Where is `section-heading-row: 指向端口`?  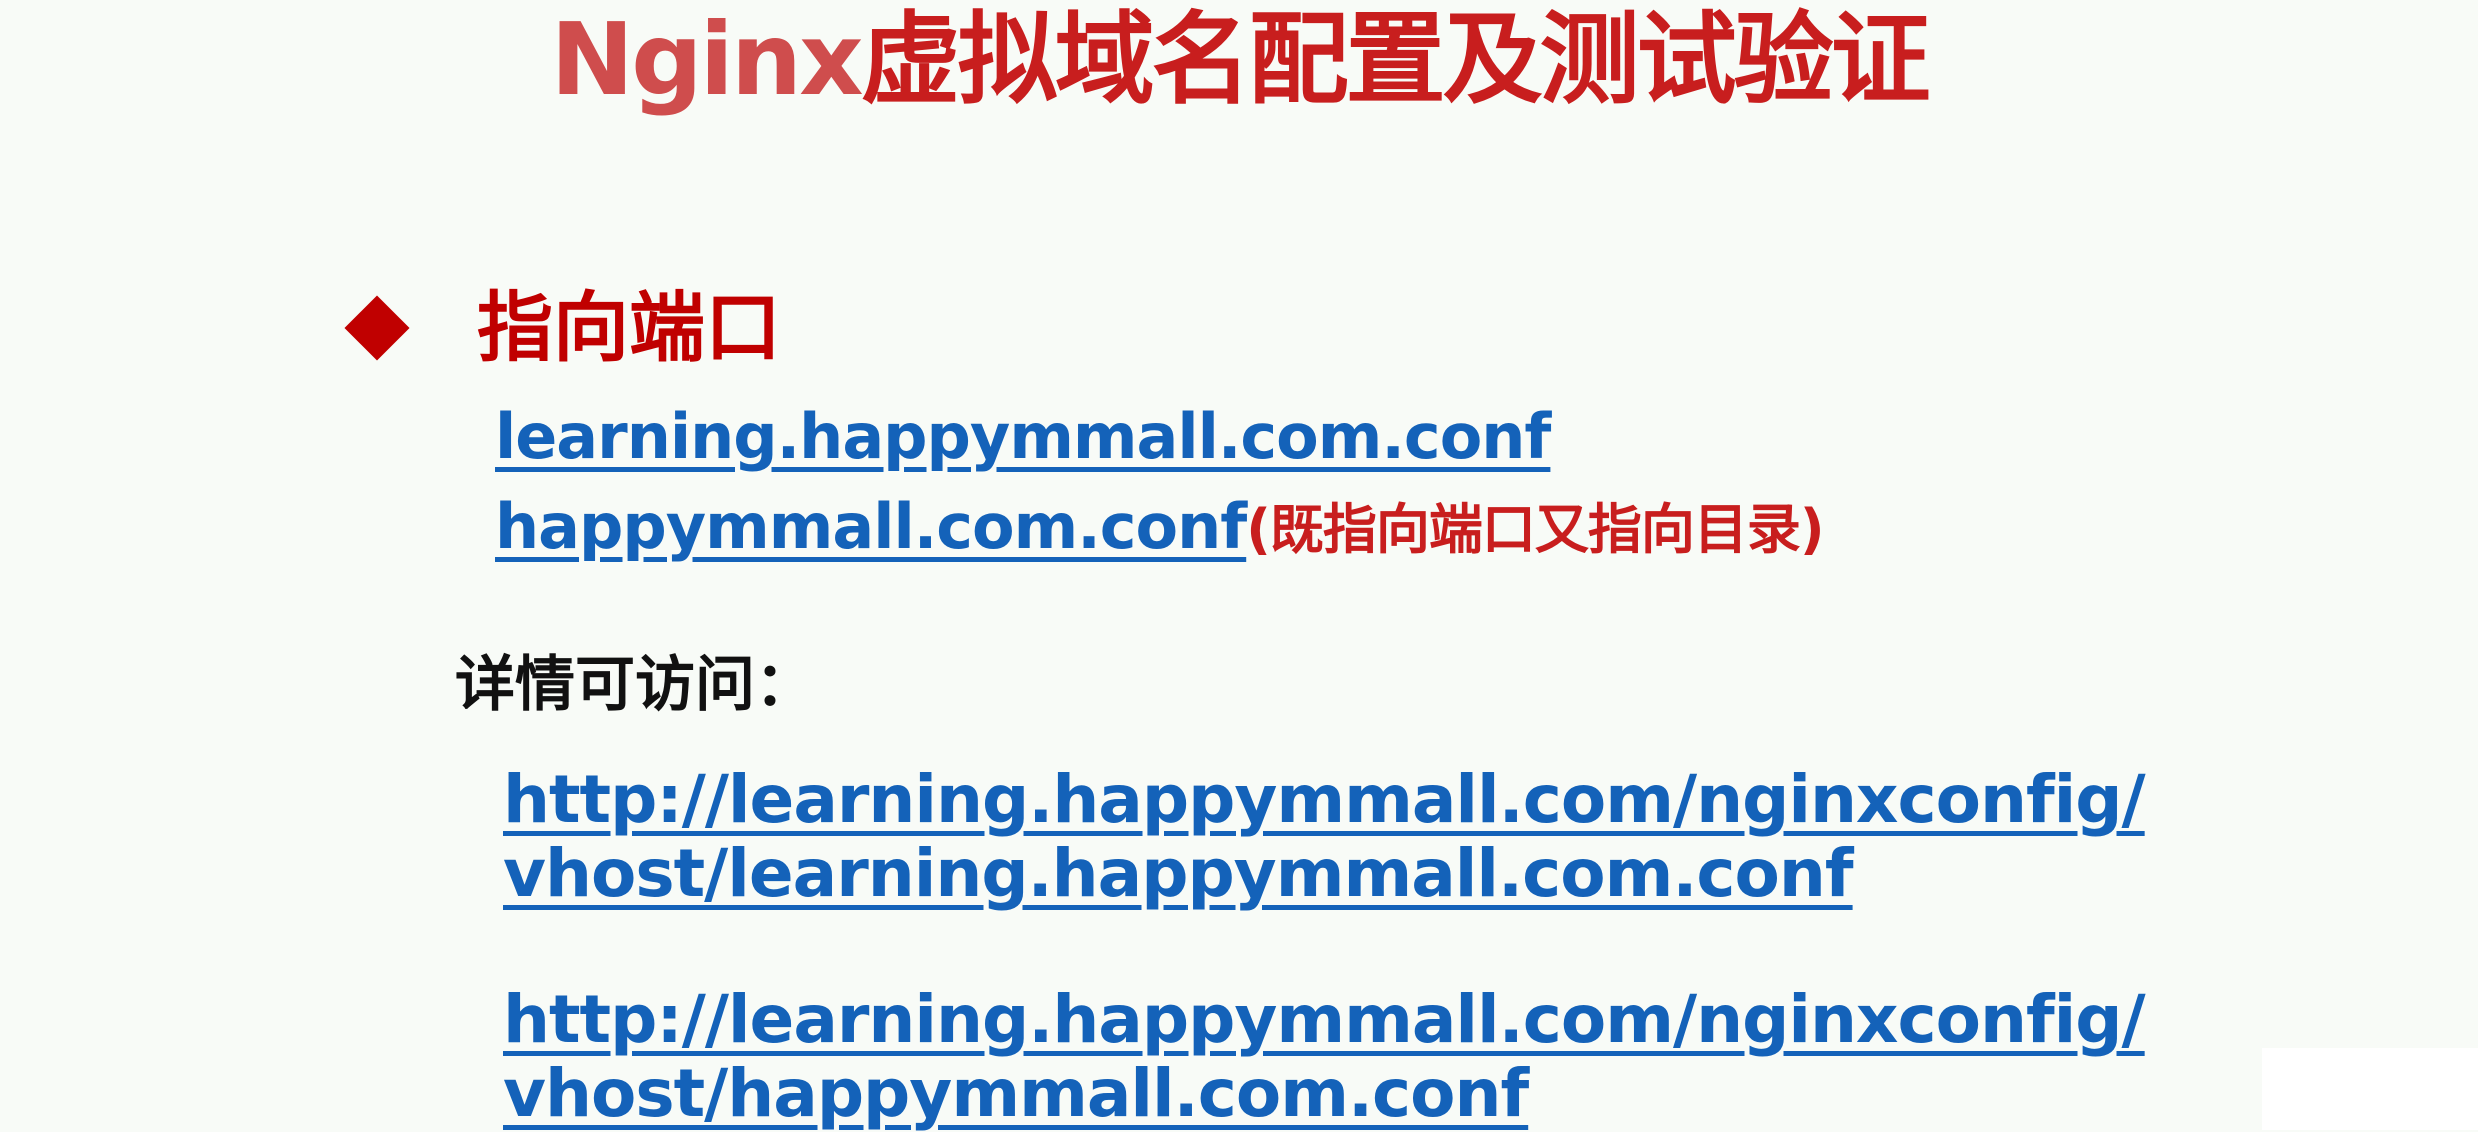
section-heading-row: 指向端口 is located at coordinates (562, 328).